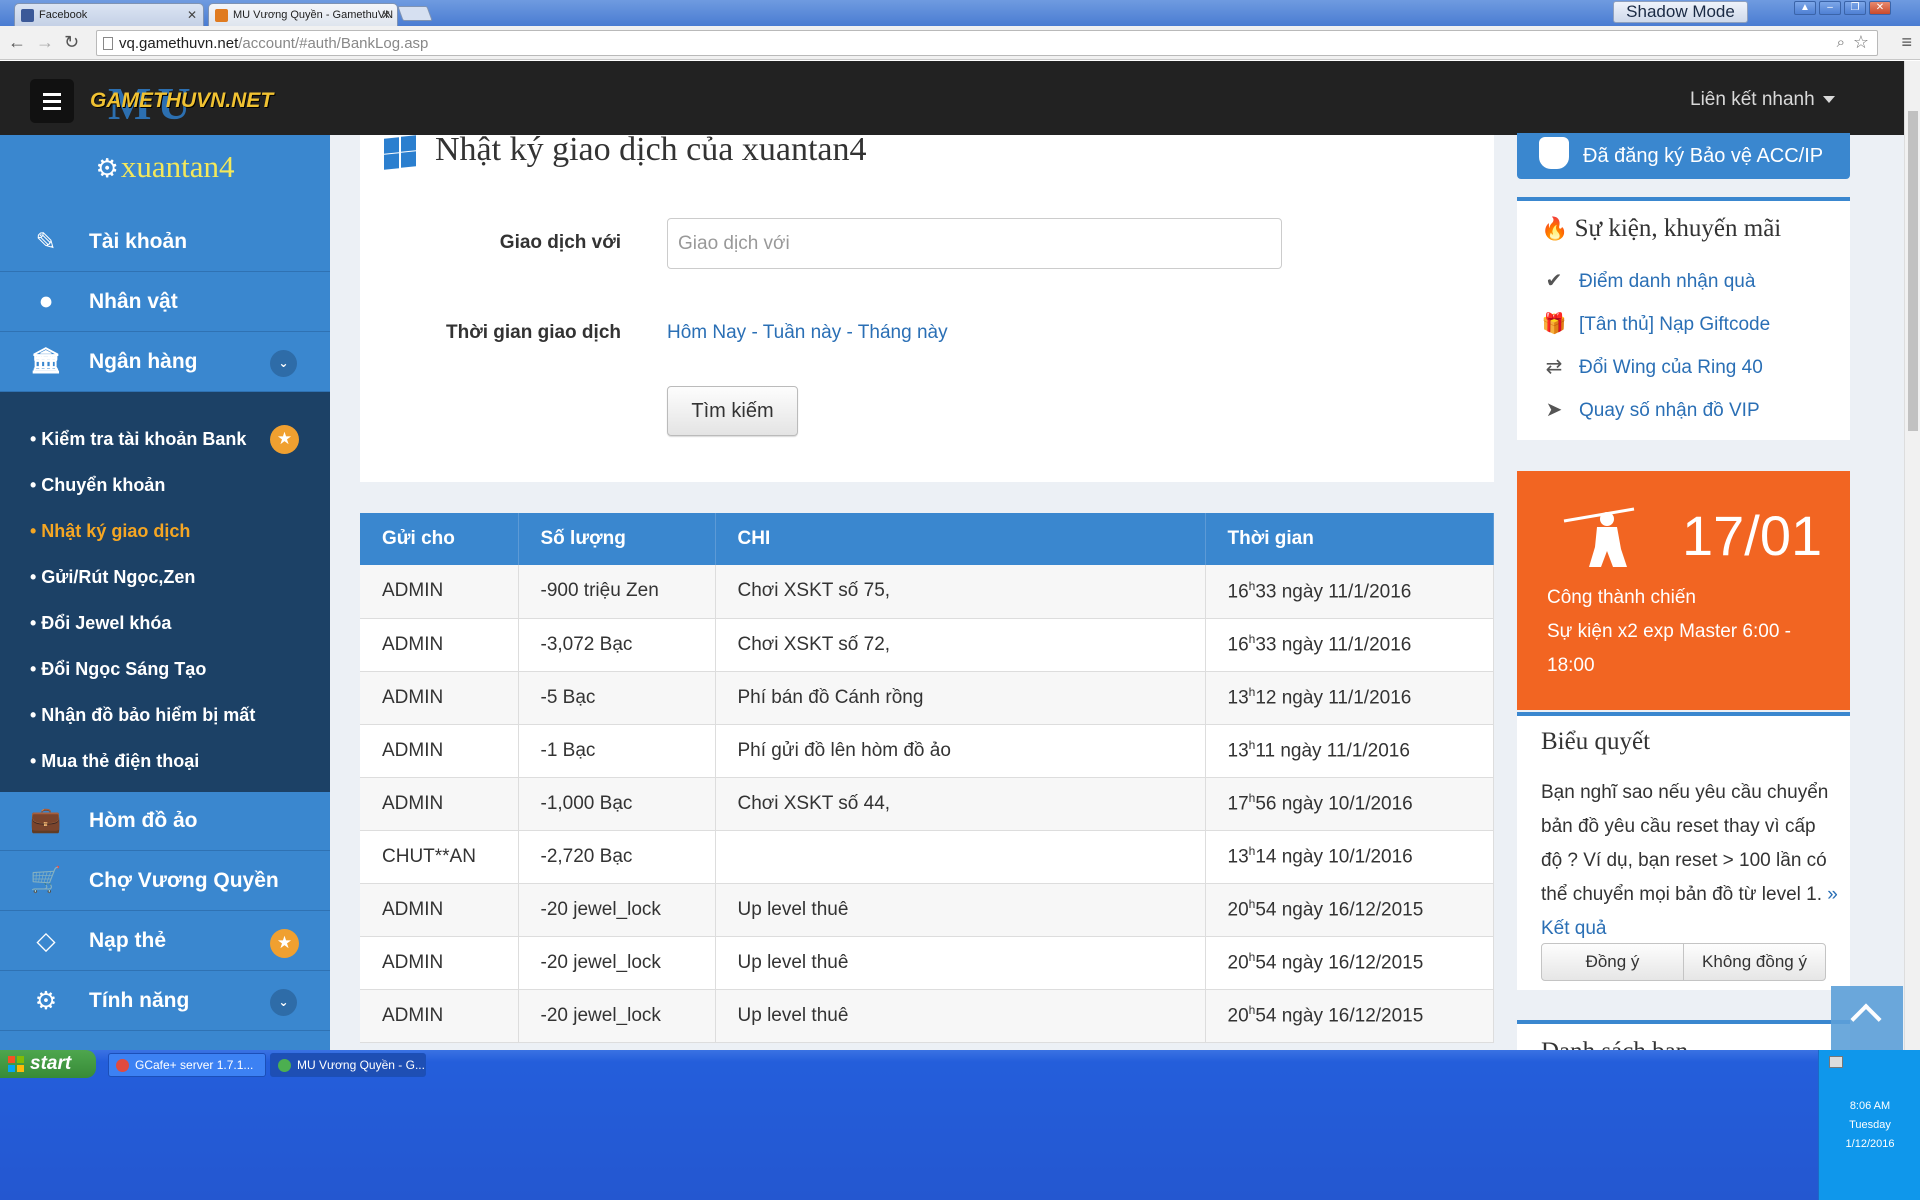 This screenshot has height=1200, width=1920. What do you see at coordinates (303, 14) in the screenshot?
I see `browser-tab-mu: MU Vương Quyền - GamethuVN ✕` at bounding box center [303, 14].